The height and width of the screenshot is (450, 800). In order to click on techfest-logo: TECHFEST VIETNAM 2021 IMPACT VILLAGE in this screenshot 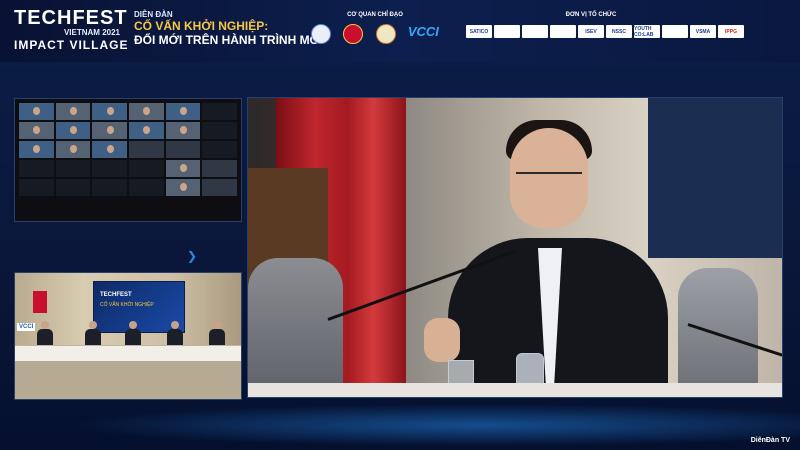, I will do `click(71, 30)`.